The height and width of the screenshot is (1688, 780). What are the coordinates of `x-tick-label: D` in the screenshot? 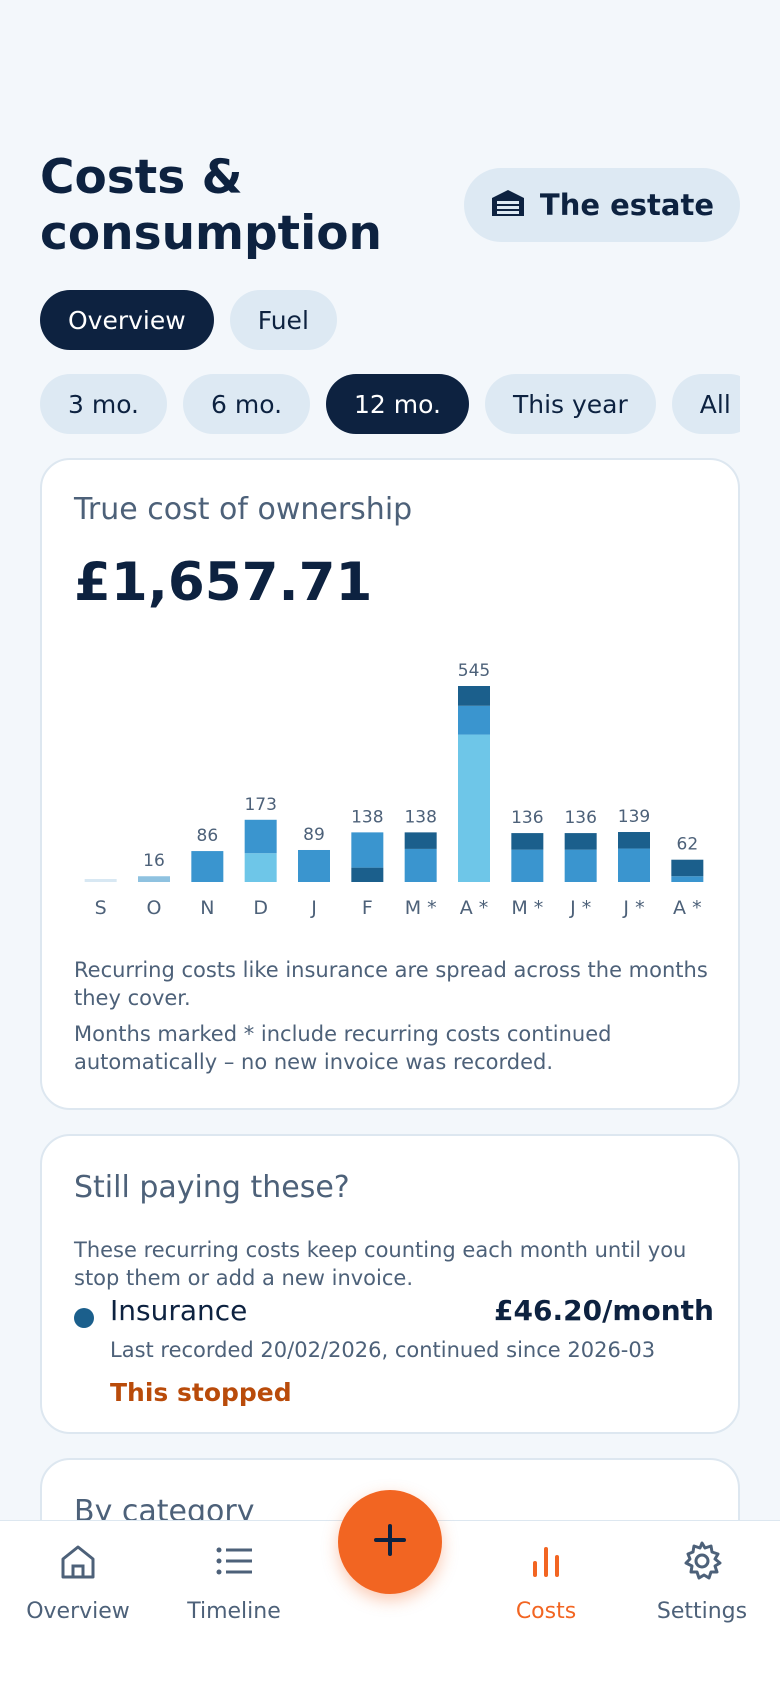 It's located at (260, 908).